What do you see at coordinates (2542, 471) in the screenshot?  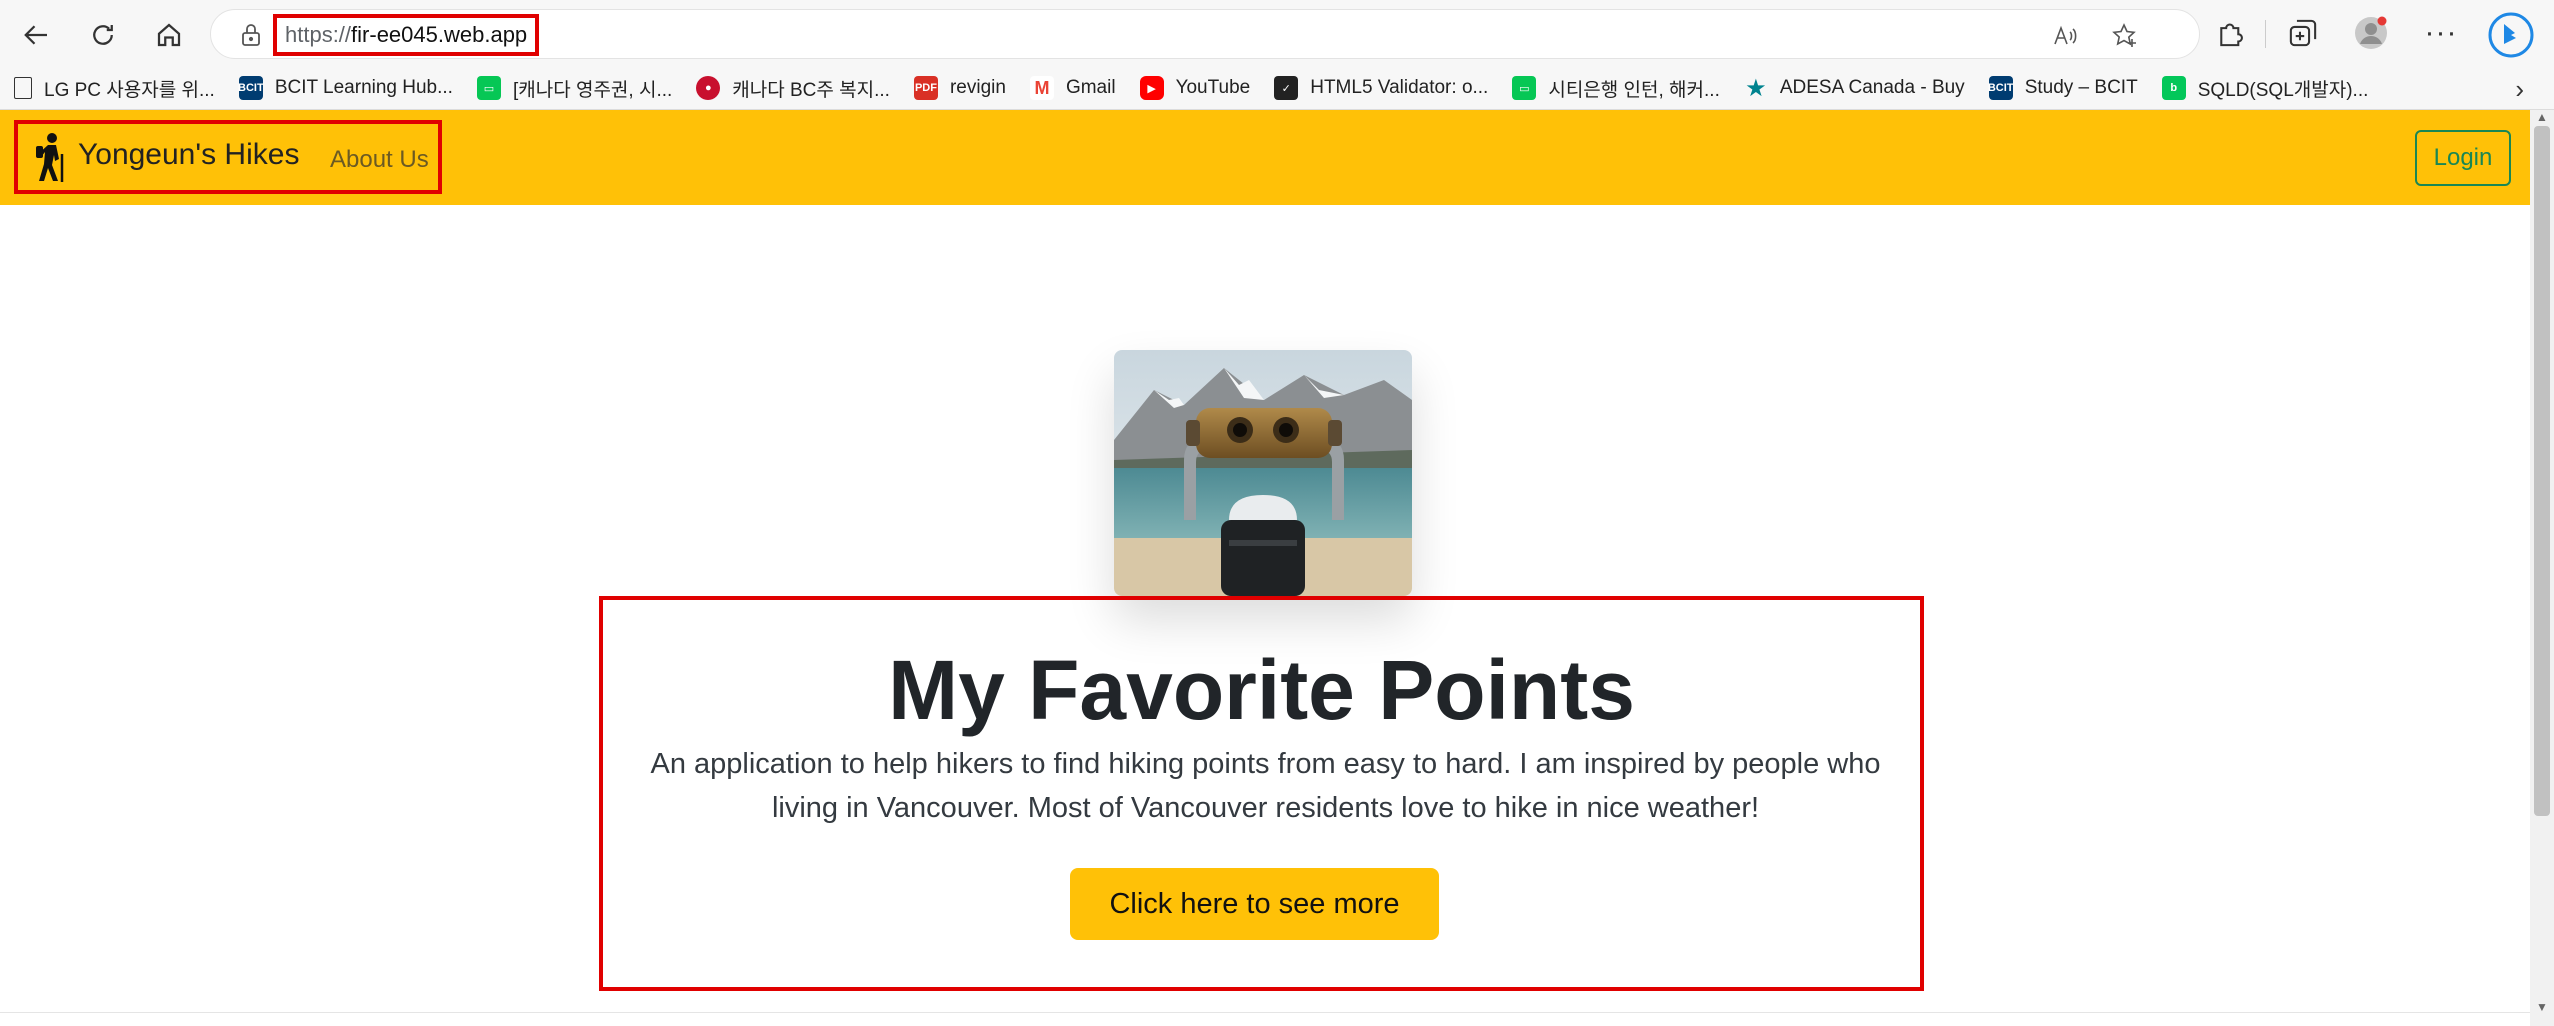 I see `scroll-thumb` at bounding box center [2542, 471].